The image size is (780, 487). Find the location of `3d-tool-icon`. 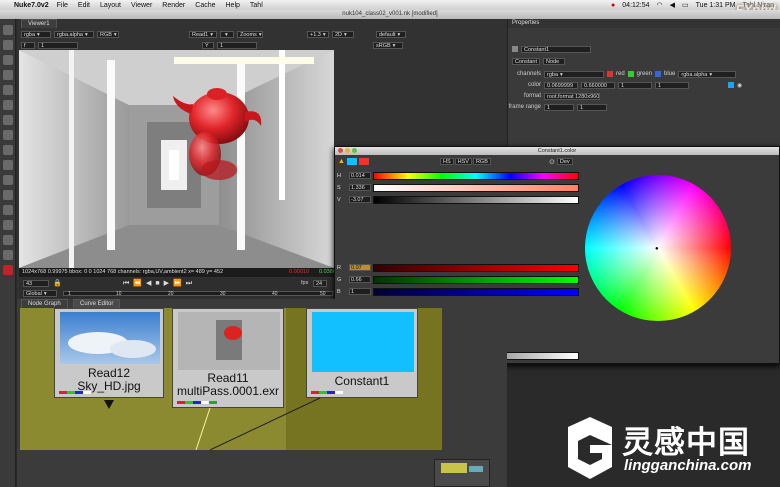

3d-tool-icon is located at coordinates (7, 165).